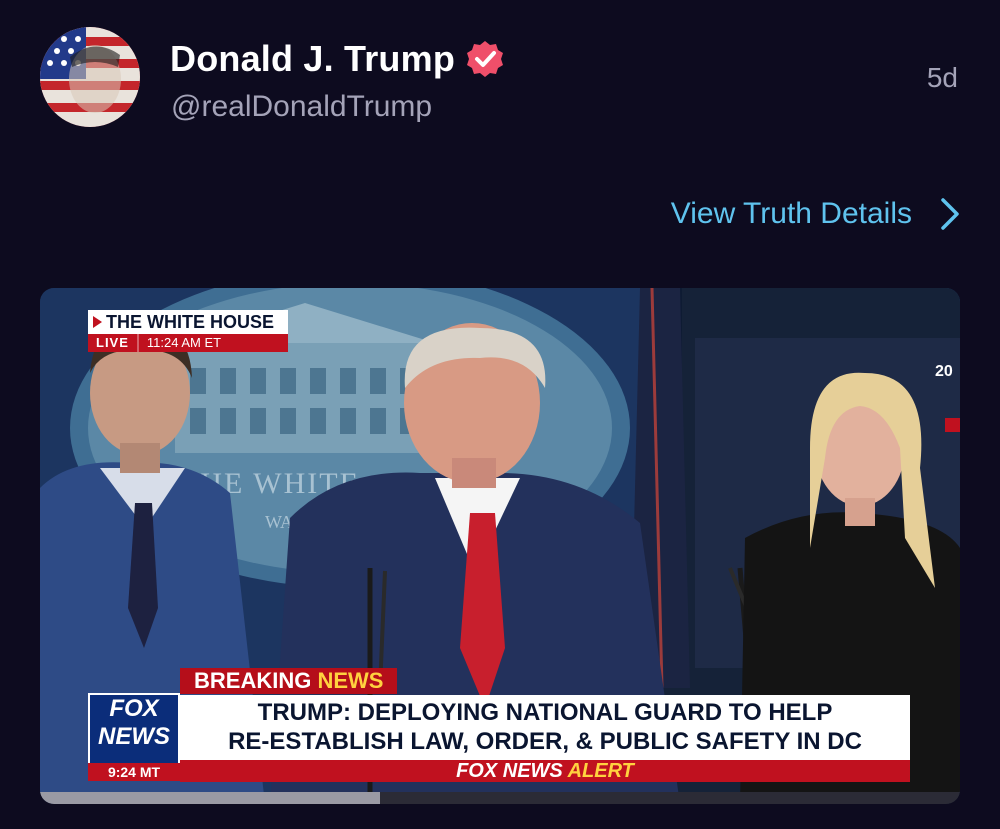 This screenshot has width=1000, height=829. I want to click on screen-number: 20, so click(944, 371).